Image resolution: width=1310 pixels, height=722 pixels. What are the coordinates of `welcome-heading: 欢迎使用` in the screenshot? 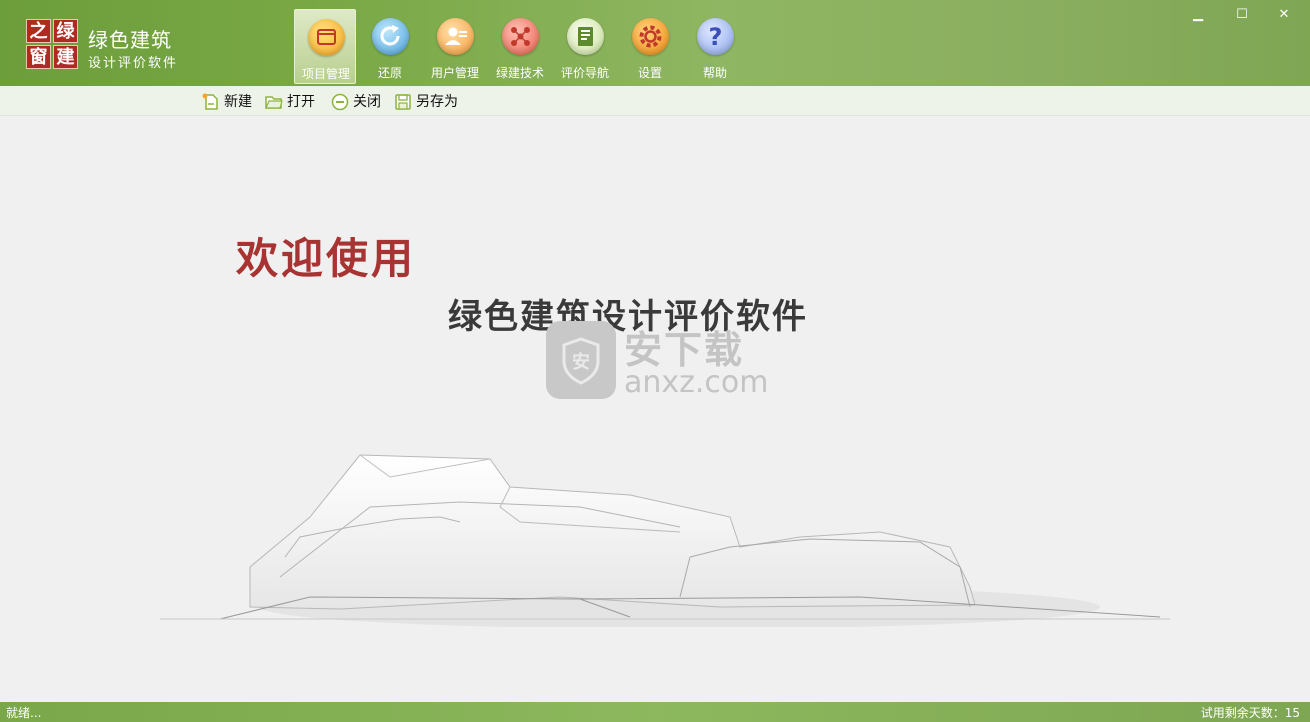 It's located at (326, 258).